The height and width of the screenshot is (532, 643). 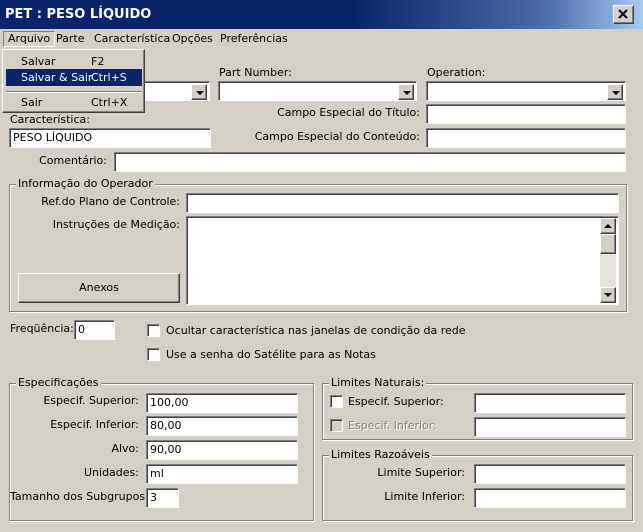 I want to click on nat-inferior-label: Especif. Inferior:, so click(x=392, y=425).